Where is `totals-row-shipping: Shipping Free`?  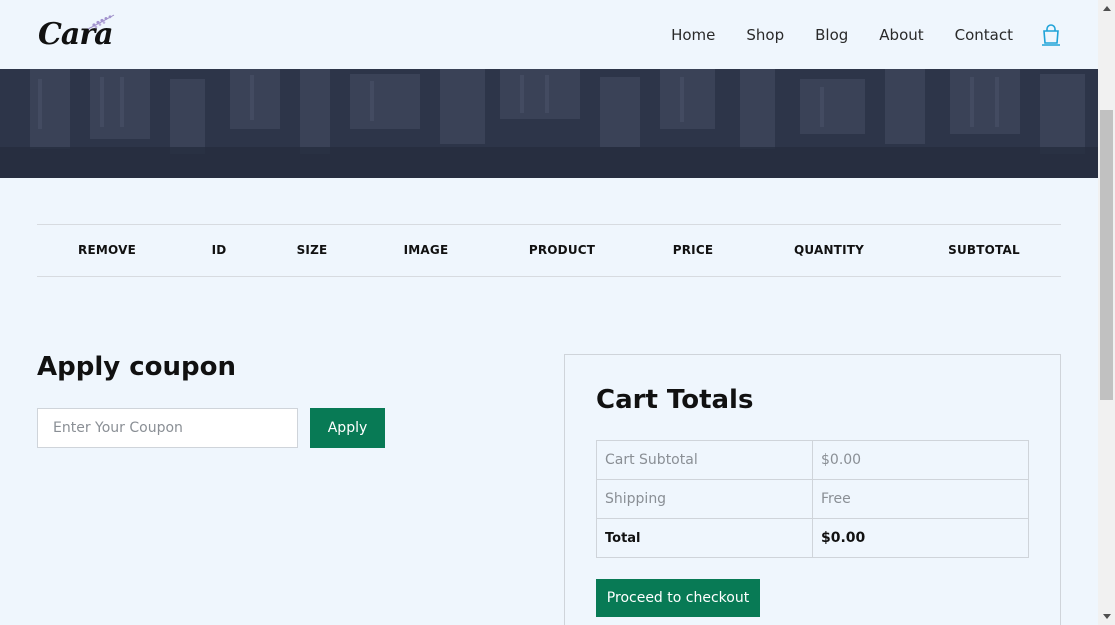
totals-row-shipping: Shipping Free is located at coordinates (812, 499).